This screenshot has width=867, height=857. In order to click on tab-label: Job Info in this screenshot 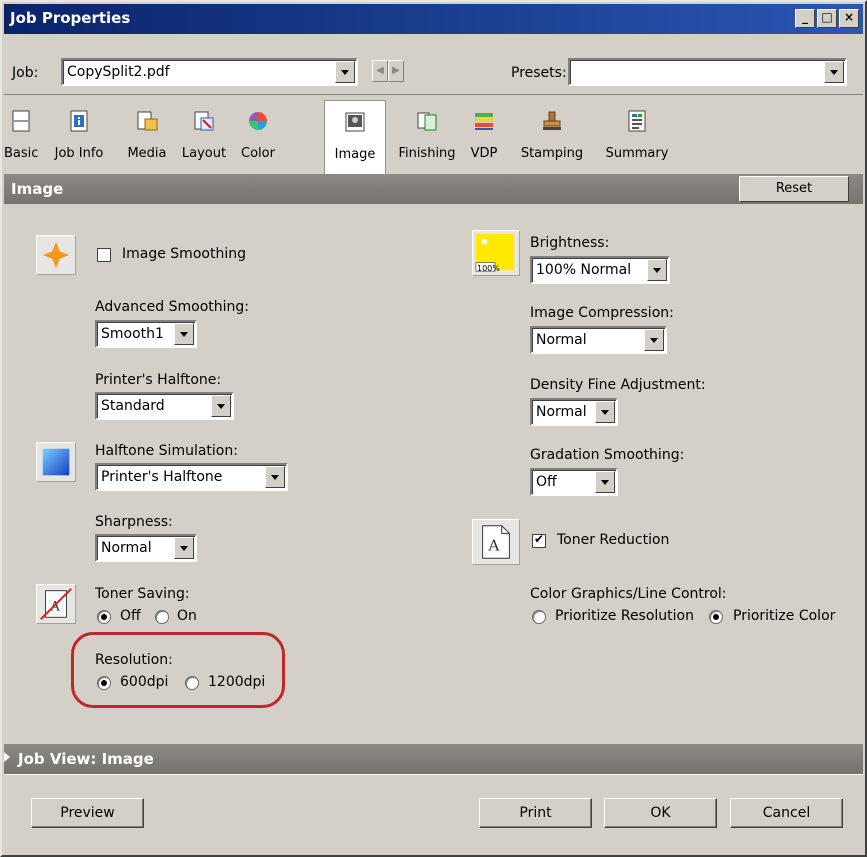, I will do `click(79, 153)`.